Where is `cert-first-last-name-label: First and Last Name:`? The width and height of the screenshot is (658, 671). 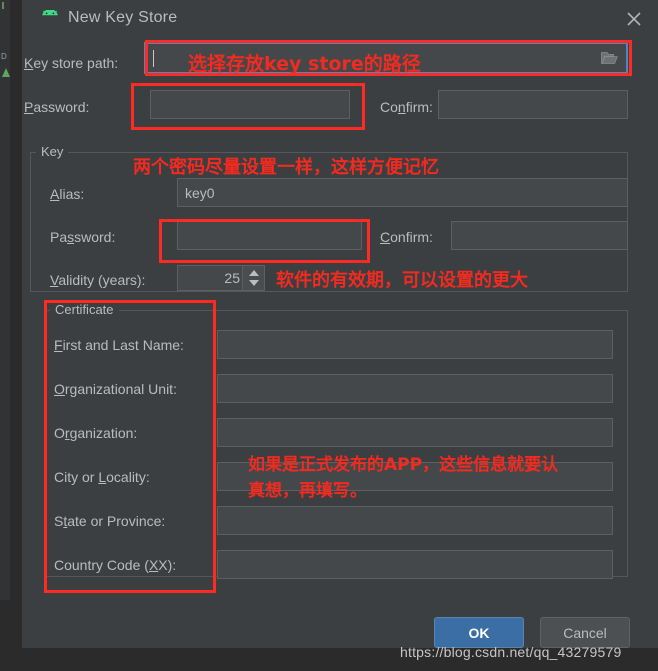 cert-first-last-name-label: First and Last Name: is located at coordinates (119, 345).